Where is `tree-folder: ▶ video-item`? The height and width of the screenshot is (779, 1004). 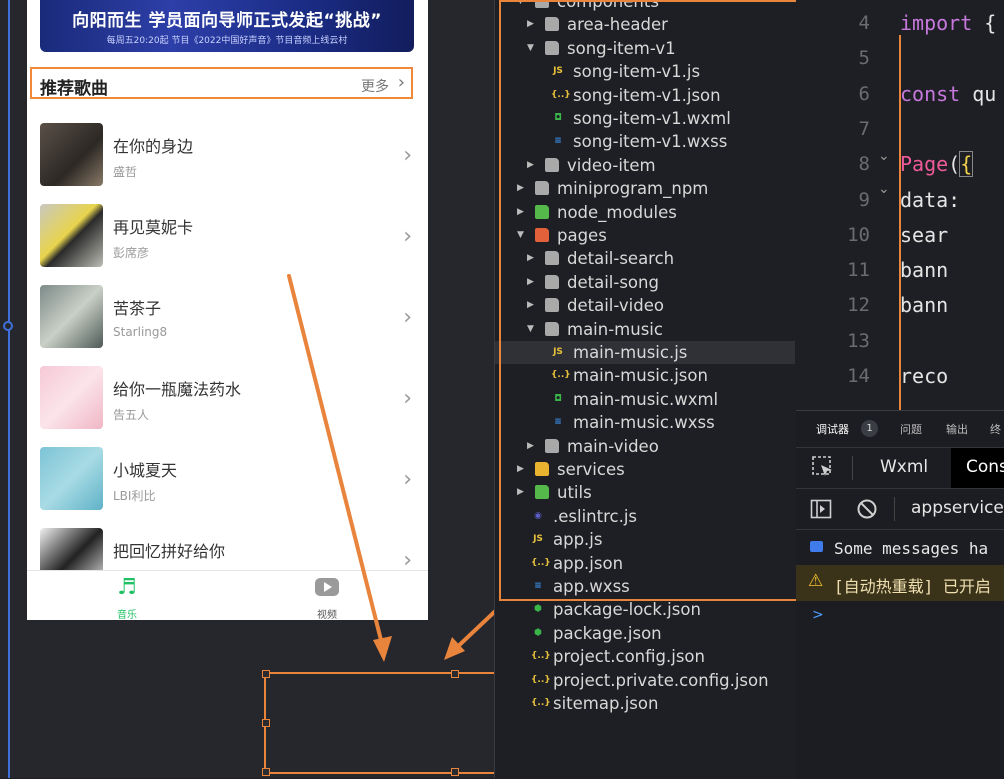 tree-folder: ▶ video-item is located at coordinates (645, 165).